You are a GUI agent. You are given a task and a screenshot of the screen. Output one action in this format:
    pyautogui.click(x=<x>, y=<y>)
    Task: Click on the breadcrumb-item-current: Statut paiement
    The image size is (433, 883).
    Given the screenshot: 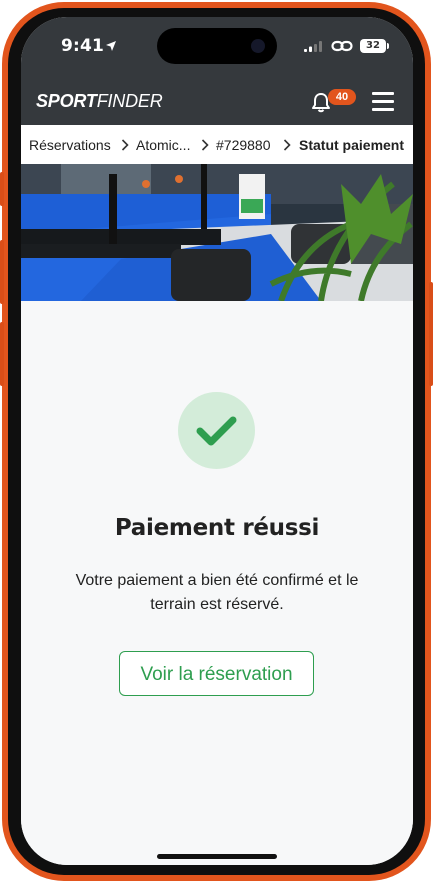 What is the action you would take?
    pyautogui.click(x=352, y=145)
    